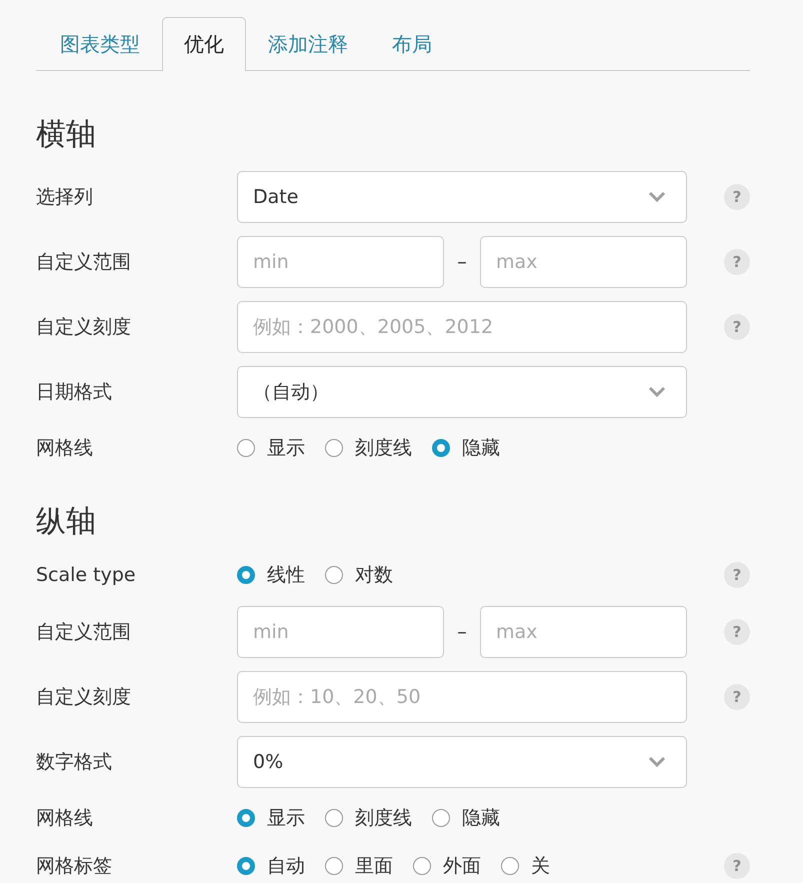  Describe the element at coordinates (447, 866) in the screenshot. I see `radio-option: 外面` at that location.